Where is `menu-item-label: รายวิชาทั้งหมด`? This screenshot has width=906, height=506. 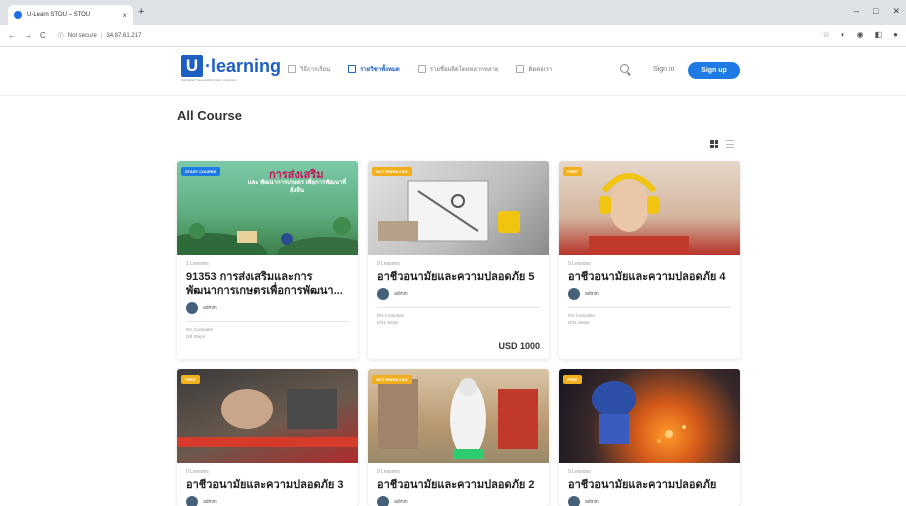 menu-item-label: รายวิชาทั้งหมด is located at coordinates (380, 70).